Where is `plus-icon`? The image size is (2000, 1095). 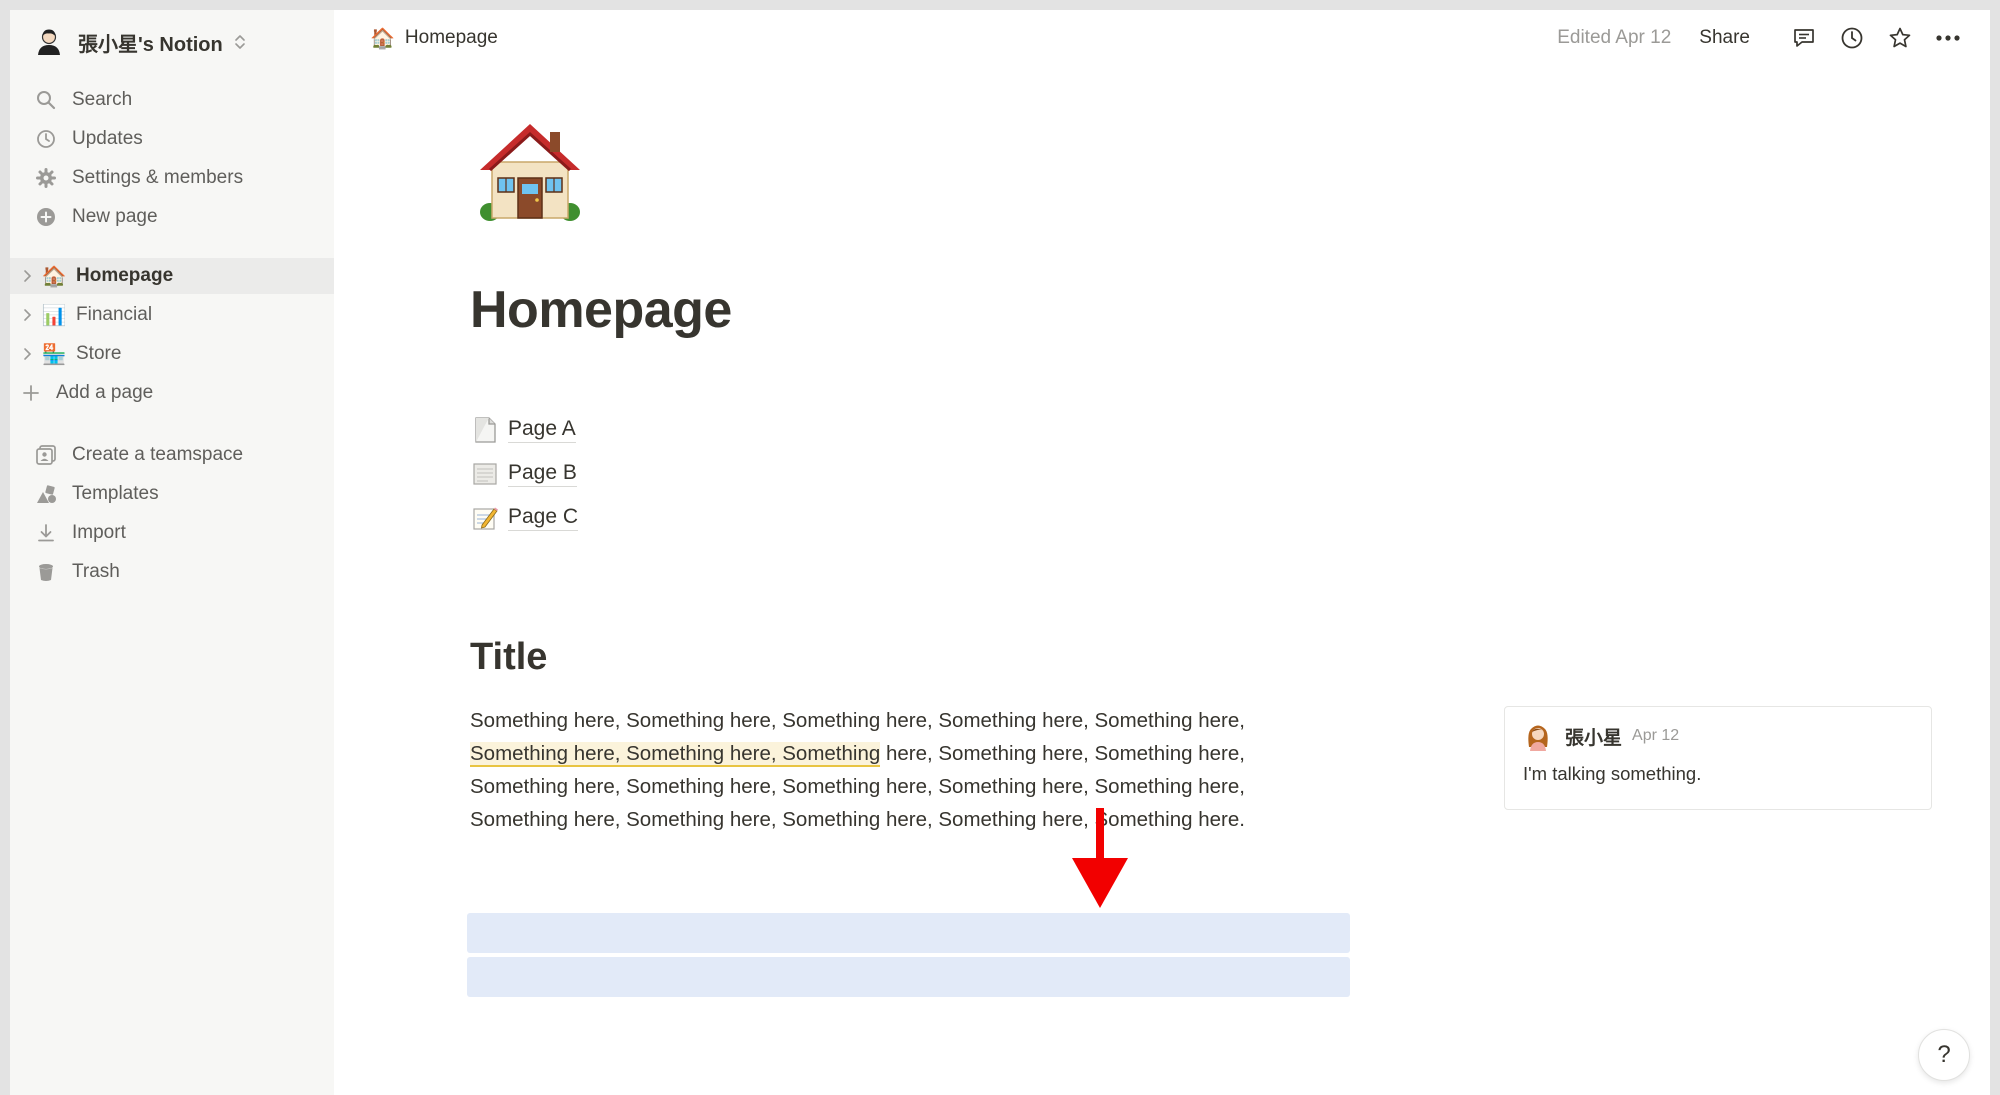
plus-icon is located at coordinates (33, 393).